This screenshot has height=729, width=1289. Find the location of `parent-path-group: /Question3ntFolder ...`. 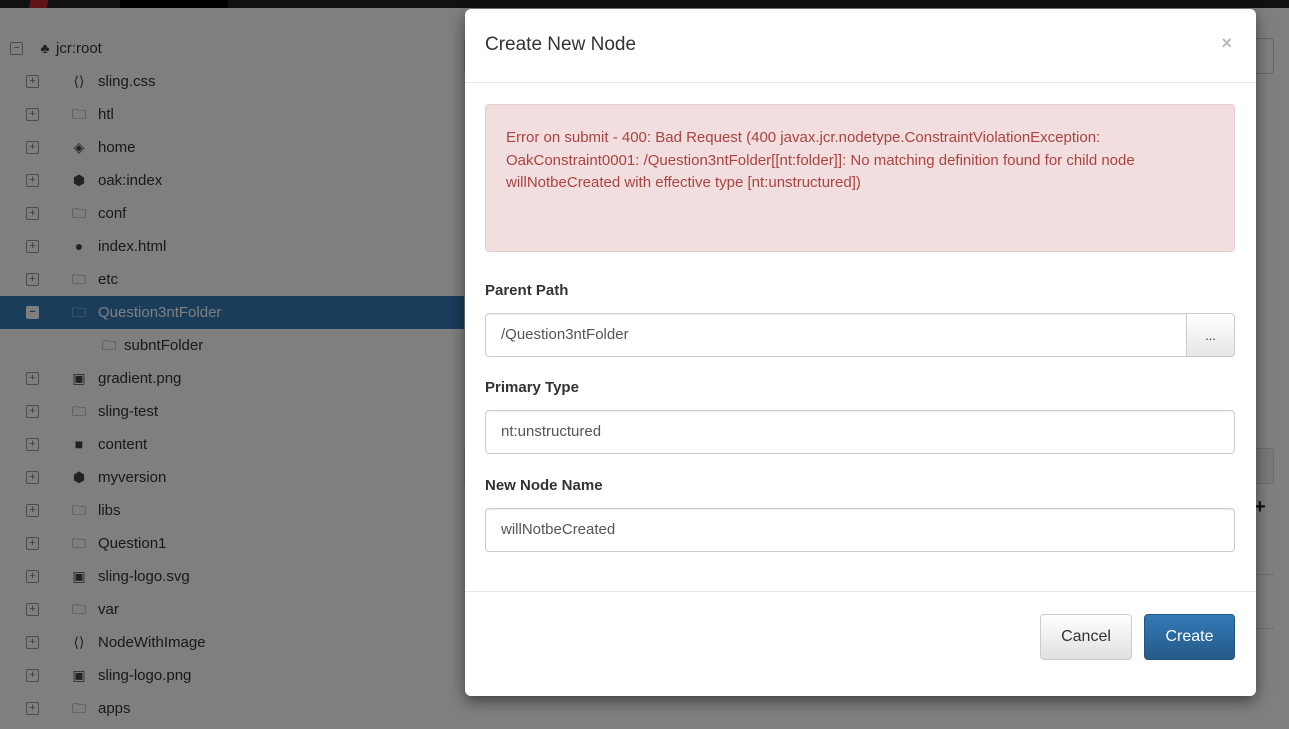

parent-path-group: /Question3ntFolder ... is located at coordinates (860, 335).